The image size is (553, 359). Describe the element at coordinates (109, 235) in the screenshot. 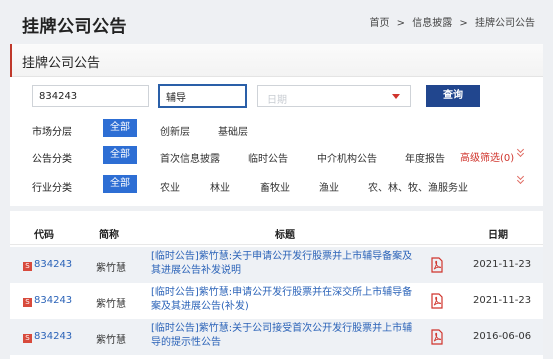

I see `column-header-name: 简称` at that location.